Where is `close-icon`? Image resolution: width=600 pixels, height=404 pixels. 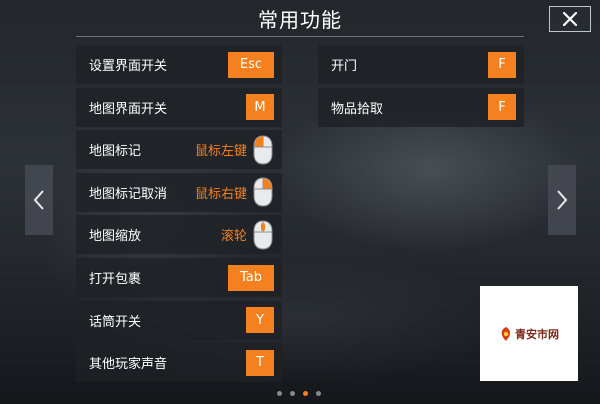
close-icon is located at coordinates (570, 19).